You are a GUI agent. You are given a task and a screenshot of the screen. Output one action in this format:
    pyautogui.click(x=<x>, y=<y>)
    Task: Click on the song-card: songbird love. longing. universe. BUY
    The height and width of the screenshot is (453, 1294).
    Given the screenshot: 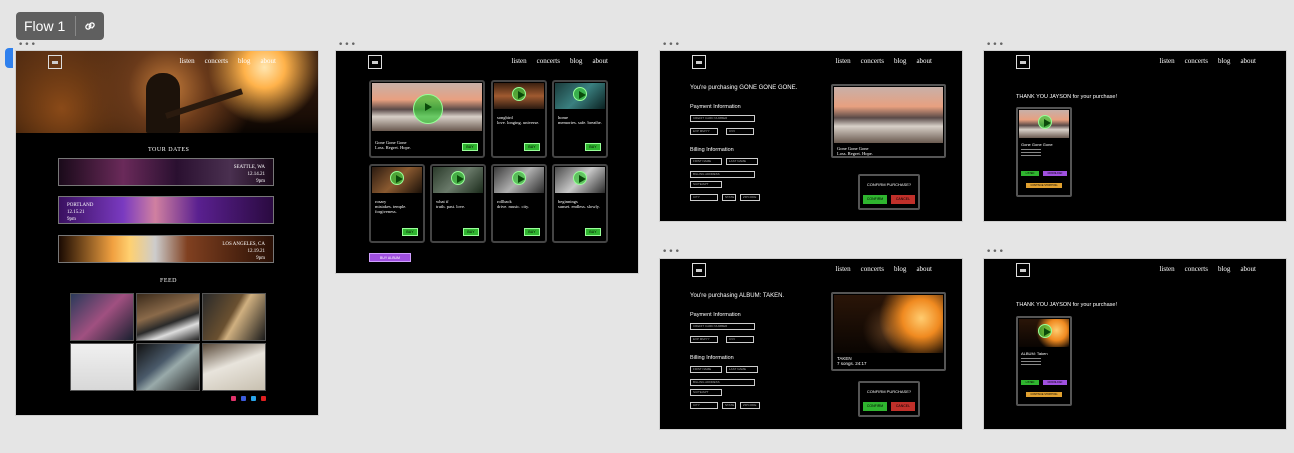 What is the action you would take?
    pyautogui.click(x=519, y=119)
    